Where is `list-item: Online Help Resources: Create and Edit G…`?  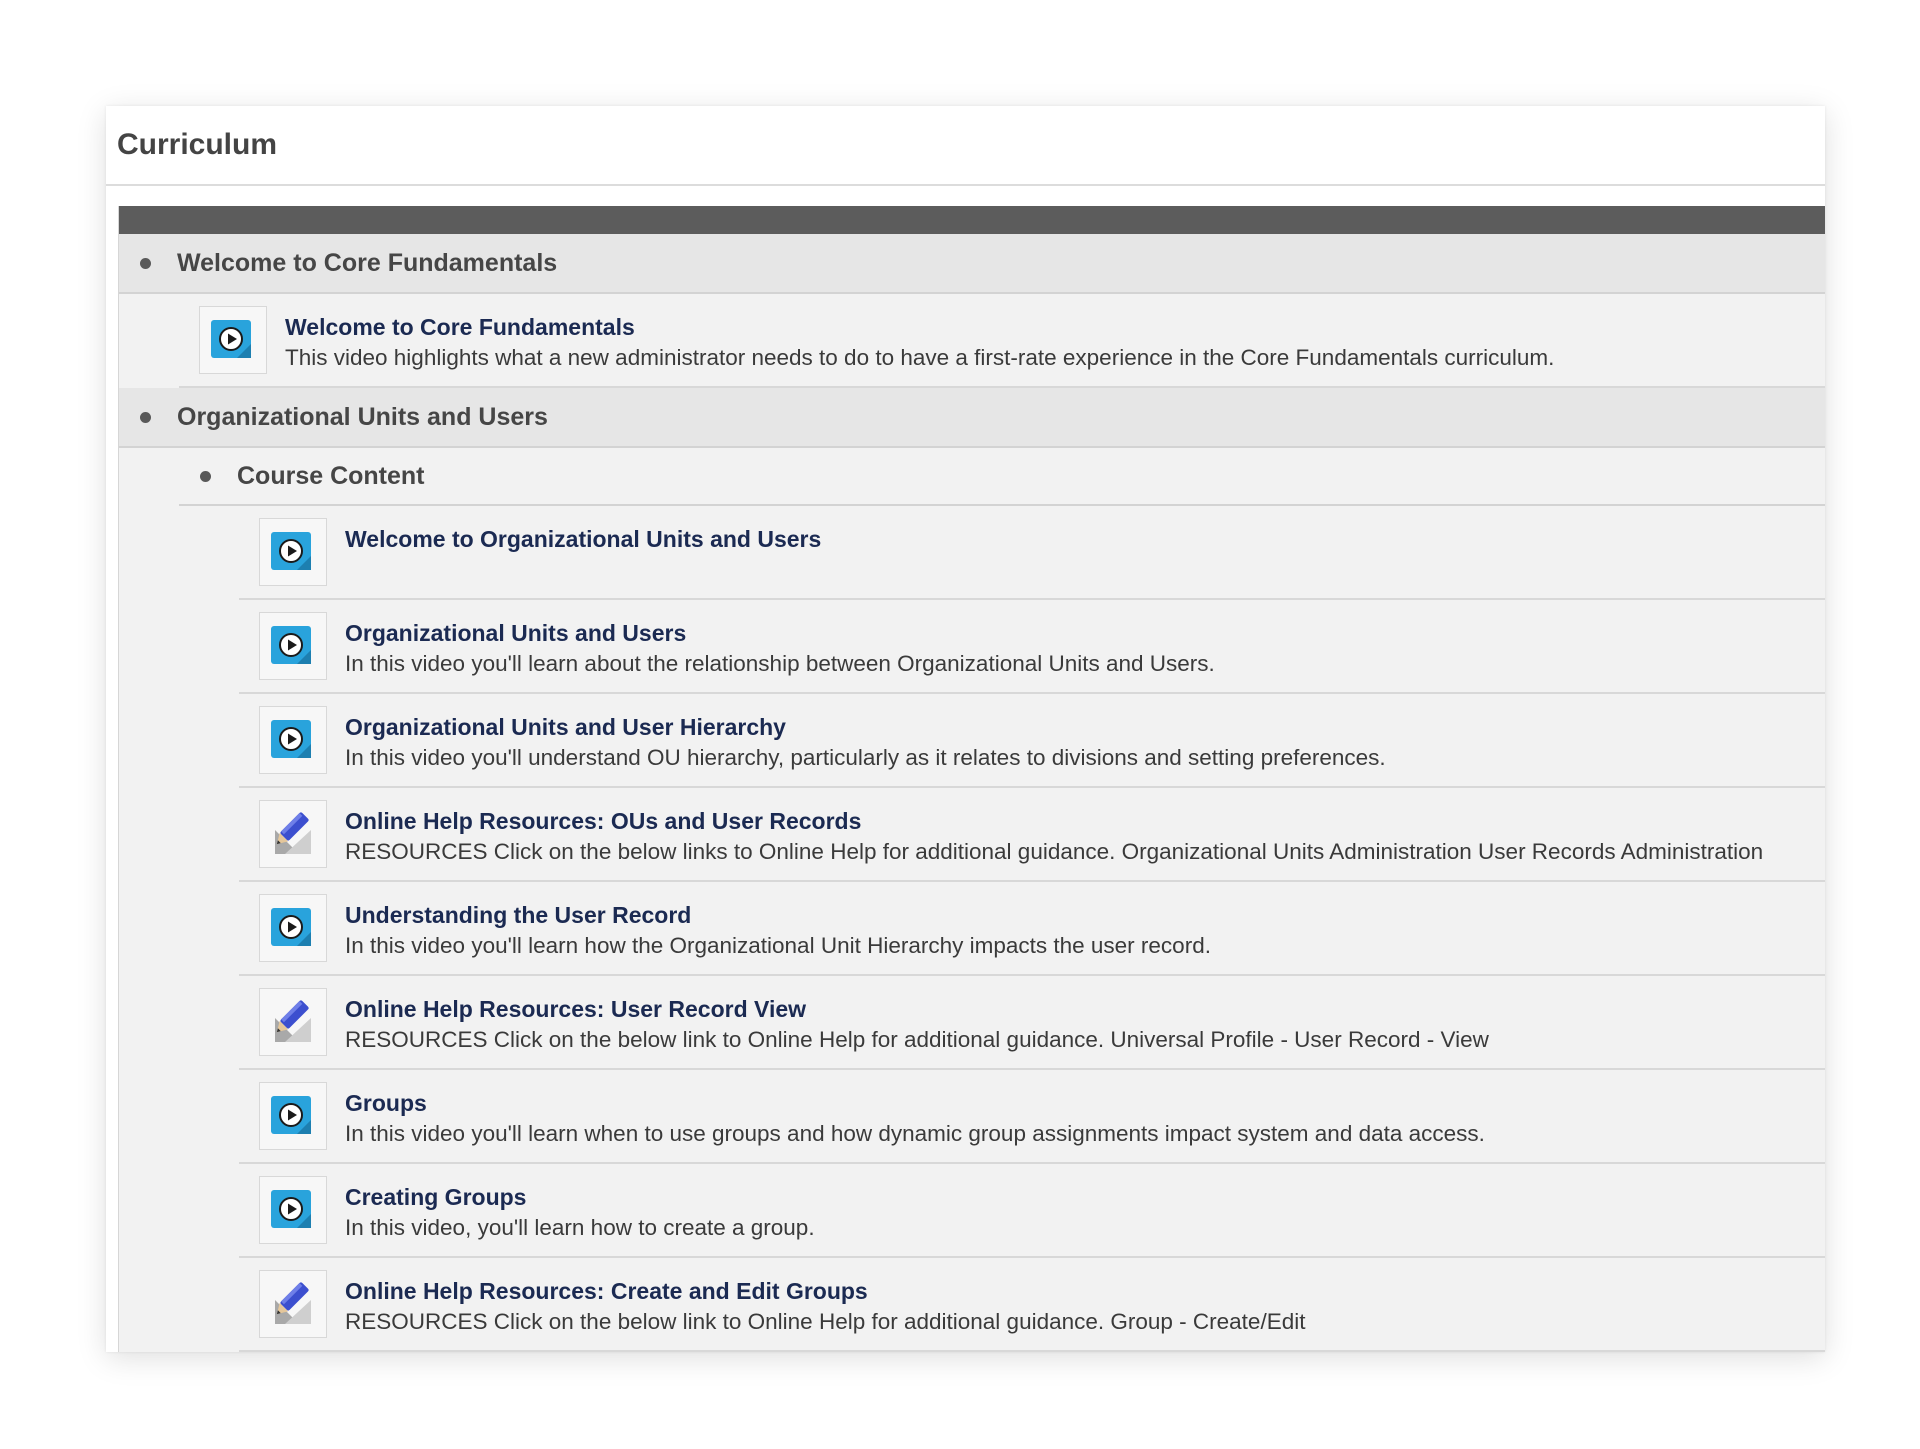
list-item: Online Help Resources: Create and Edit G… is located at coordinates (1032, 1305).